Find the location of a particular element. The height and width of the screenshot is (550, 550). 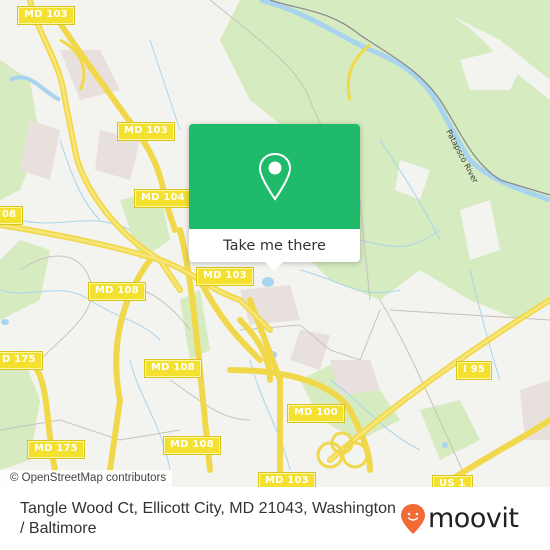

moovit-pin-icon is located at coordinates (413, 519).